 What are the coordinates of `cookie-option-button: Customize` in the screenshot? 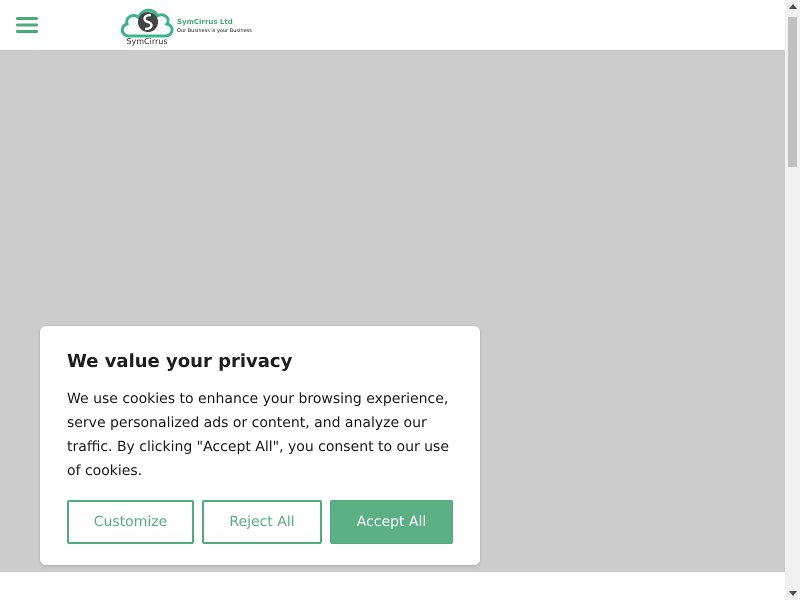 It's located at (130, 522).